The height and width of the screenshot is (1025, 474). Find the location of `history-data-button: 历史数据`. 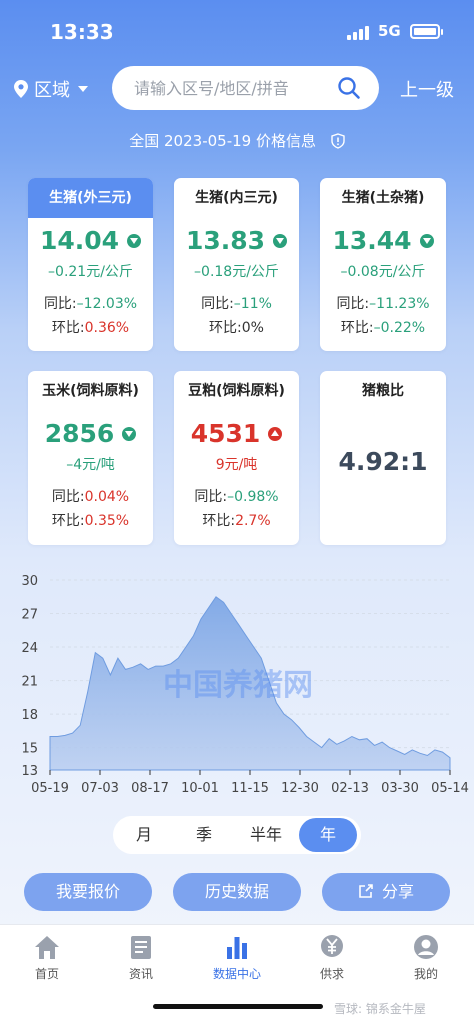

history-data-button: 历史数据 is located at coordinates (237, 892).